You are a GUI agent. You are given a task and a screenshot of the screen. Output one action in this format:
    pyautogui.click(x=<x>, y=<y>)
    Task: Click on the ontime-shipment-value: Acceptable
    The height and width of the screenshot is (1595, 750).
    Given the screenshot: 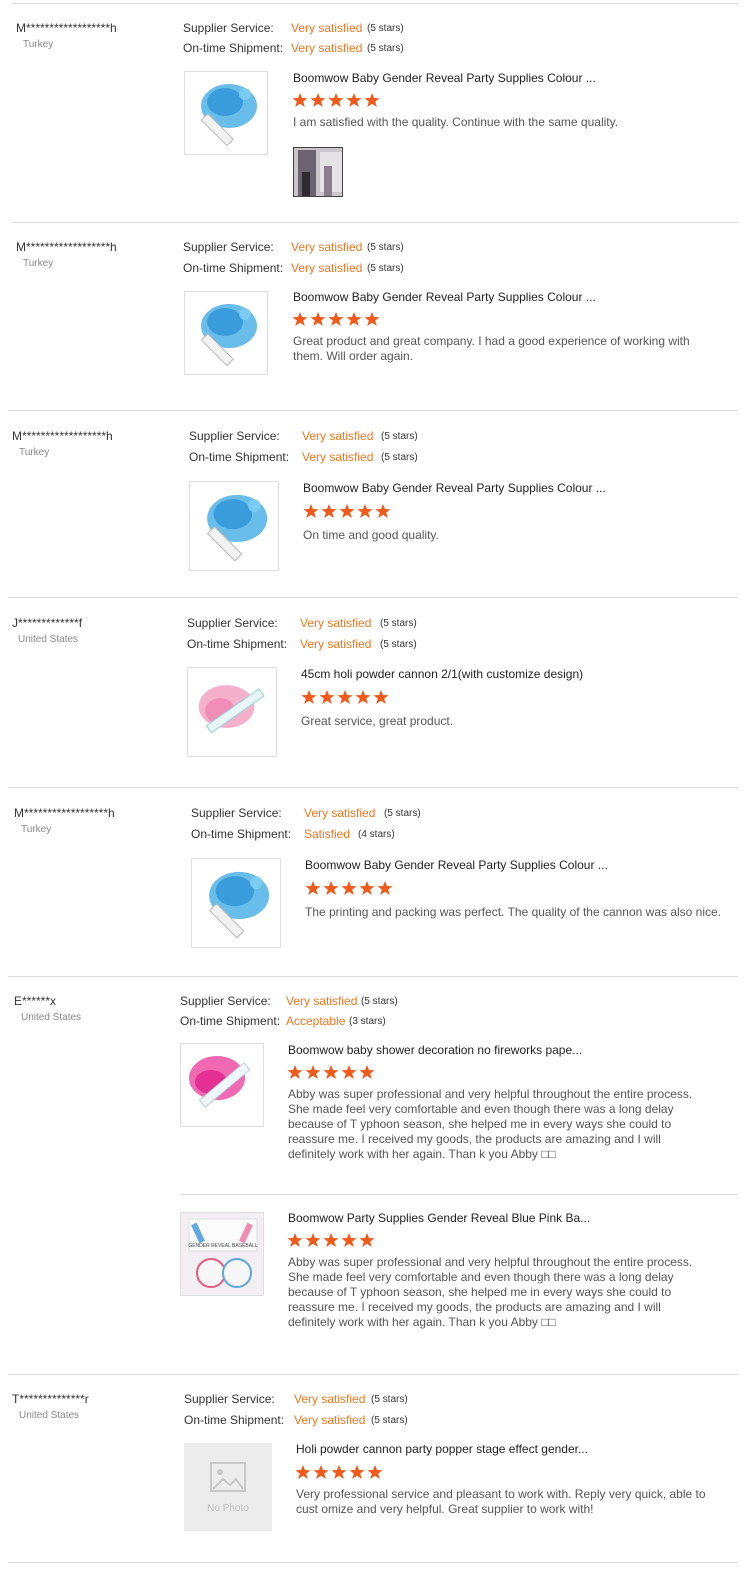 What is the action you would take?
    pyautogui.click(x=316, y=1021)
    